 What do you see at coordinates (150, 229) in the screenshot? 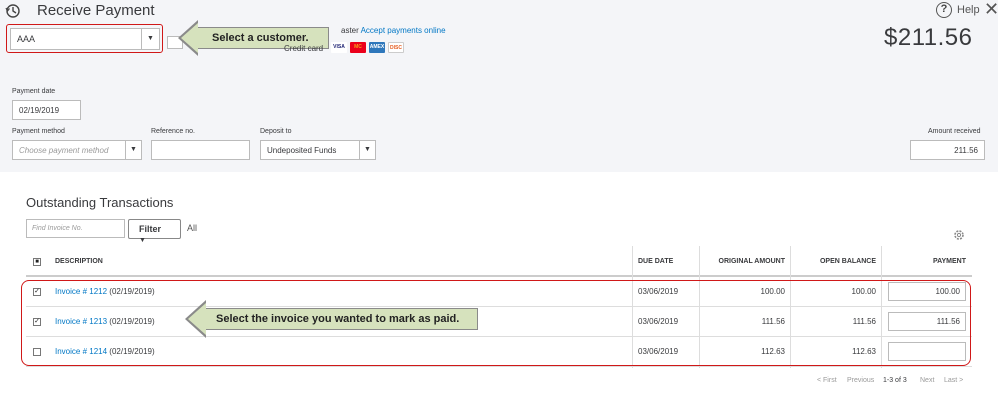
I see `filter-label: Filter` at bounding box center [150, 229].